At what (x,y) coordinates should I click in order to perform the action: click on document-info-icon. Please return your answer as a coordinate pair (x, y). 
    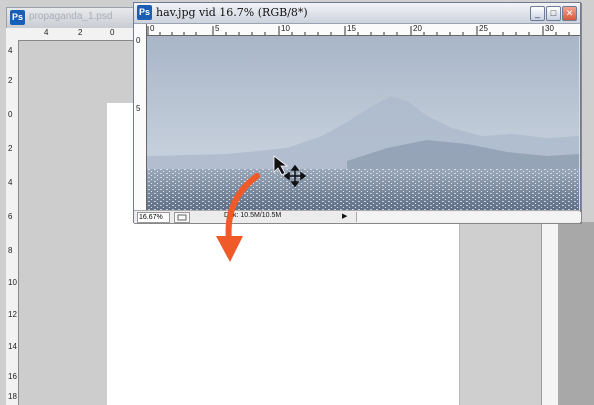
    Looking at the image, I should click on (182, 217).